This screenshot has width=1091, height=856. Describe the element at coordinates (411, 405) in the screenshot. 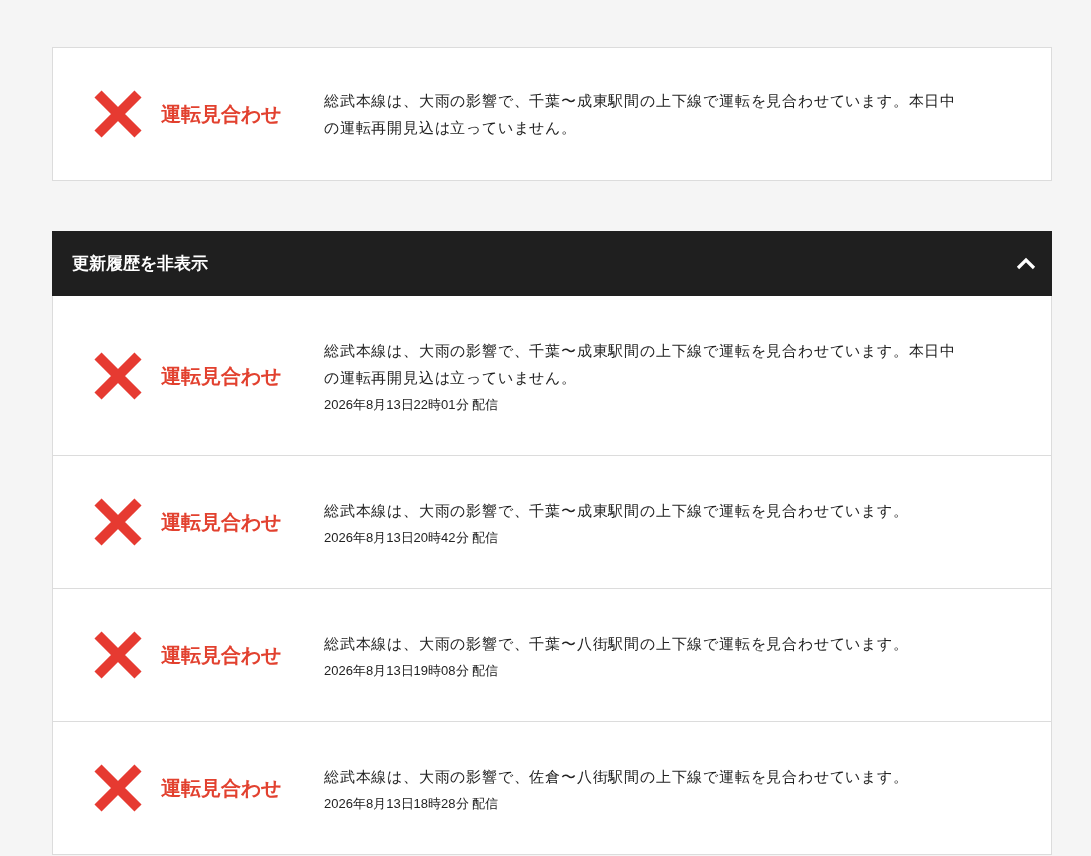

I see `timestamp-text: 2026年8月13日22時01分 配信` at that location.